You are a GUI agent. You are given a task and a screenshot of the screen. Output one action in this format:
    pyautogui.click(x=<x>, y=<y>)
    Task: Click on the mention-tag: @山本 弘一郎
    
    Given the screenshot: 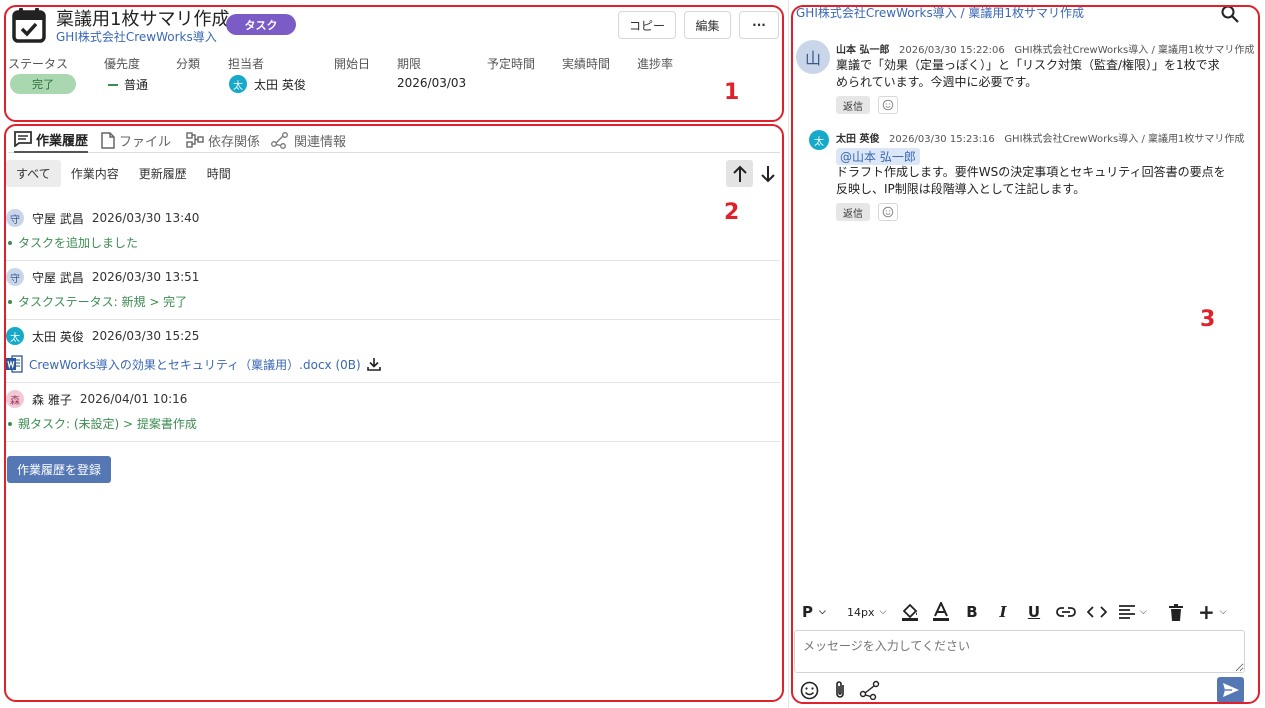 What is the action you would take?
    pyautogui.click(x=878, y=156)
    